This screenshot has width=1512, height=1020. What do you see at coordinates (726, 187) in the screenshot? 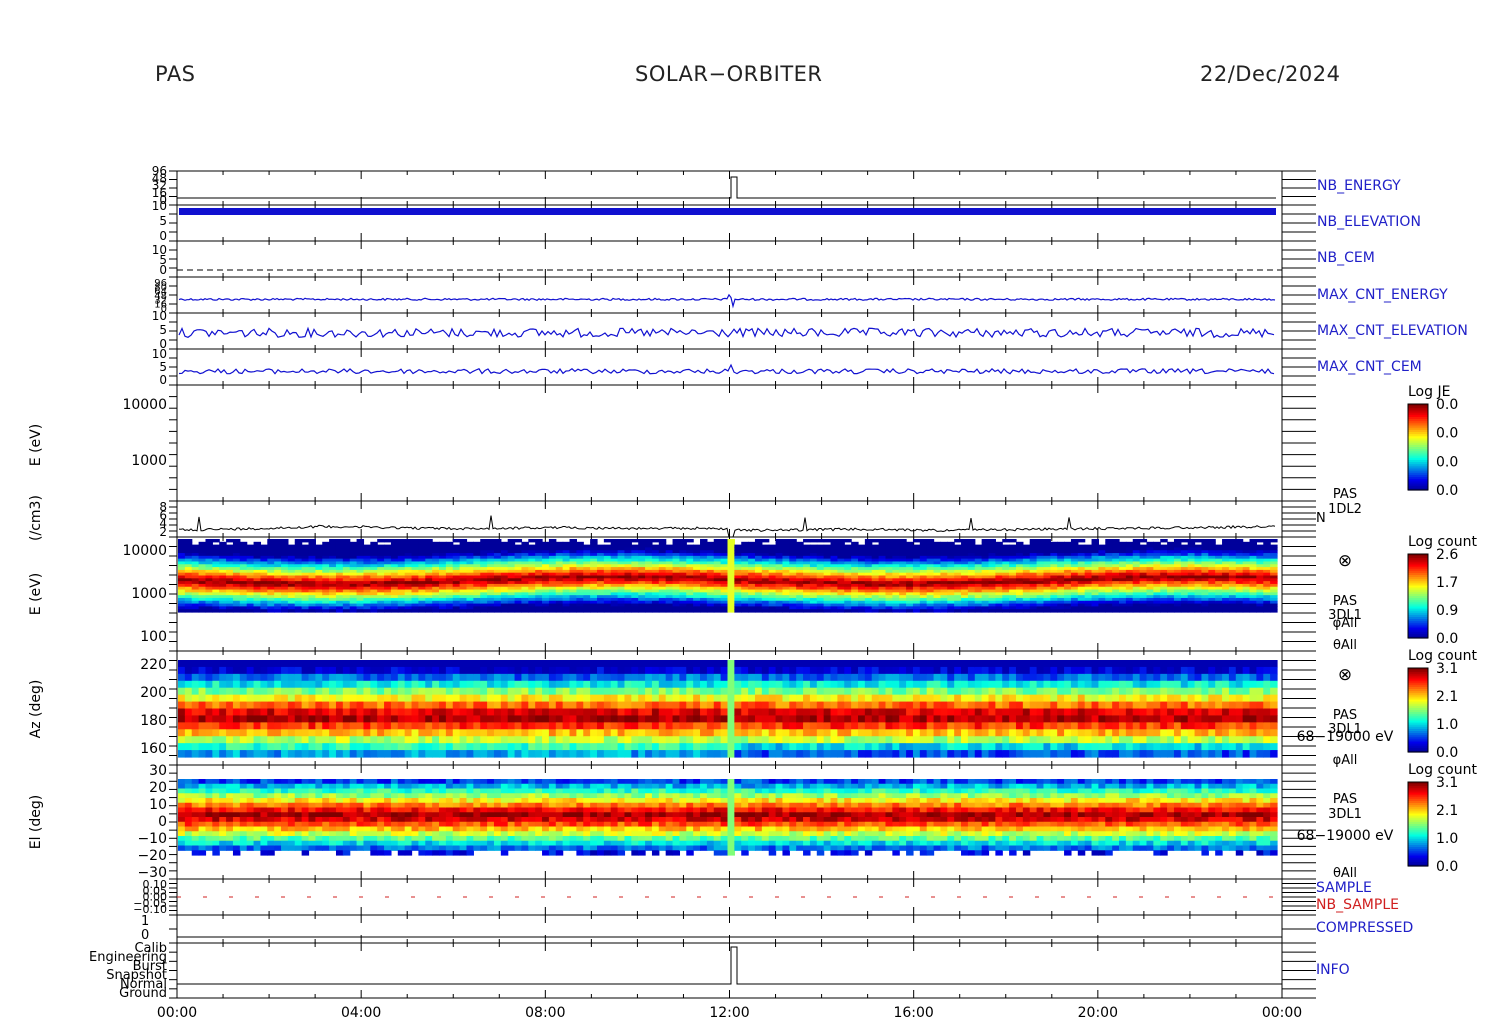
I see `nb-energy-trace` at bounding box center [726, 187].